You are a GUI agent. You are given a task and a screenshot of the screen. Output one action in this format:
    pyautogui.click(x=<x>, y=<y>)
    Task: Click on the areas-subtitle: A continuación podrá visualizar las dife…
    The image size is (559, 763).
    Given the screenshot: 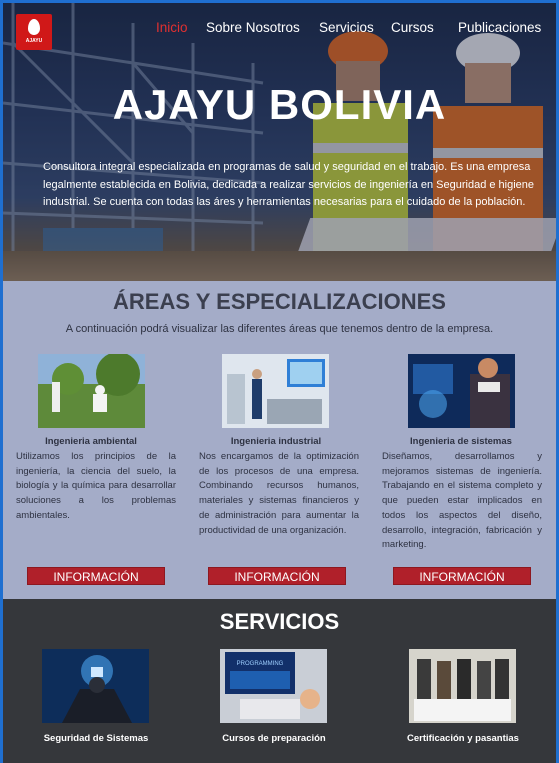 What is the action you would take?
    pyautogui.click(x=279, y=329)
    